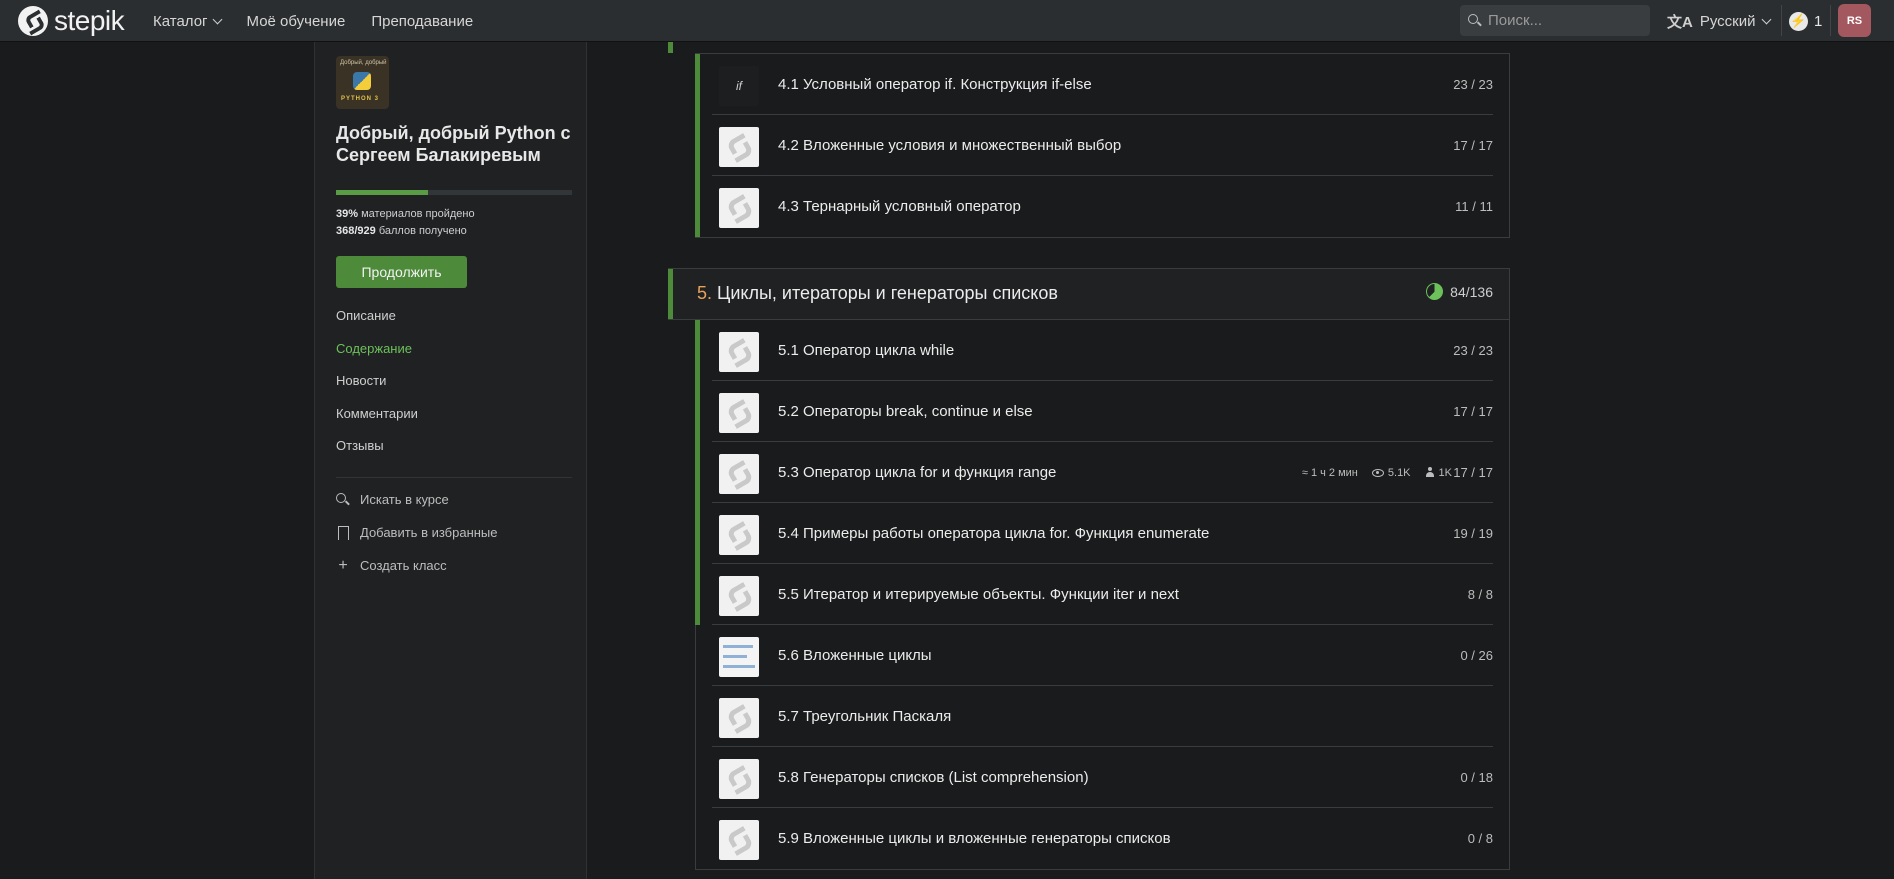  Describe the element at coordinates (360, 99) in the screenshot. I see `cover-python-text: PYTHON 3` at that location.